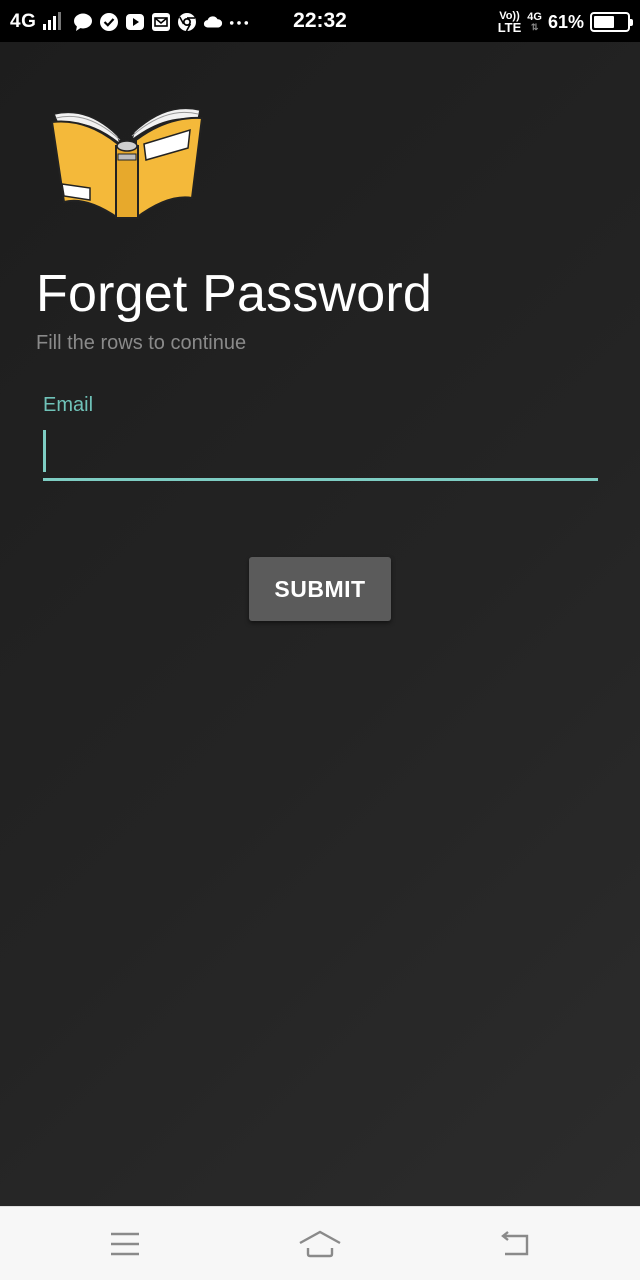 This screenshot has width=640, height=1280. I want to click on volte-indicator: Vo)) LTE, so click(509, 22).